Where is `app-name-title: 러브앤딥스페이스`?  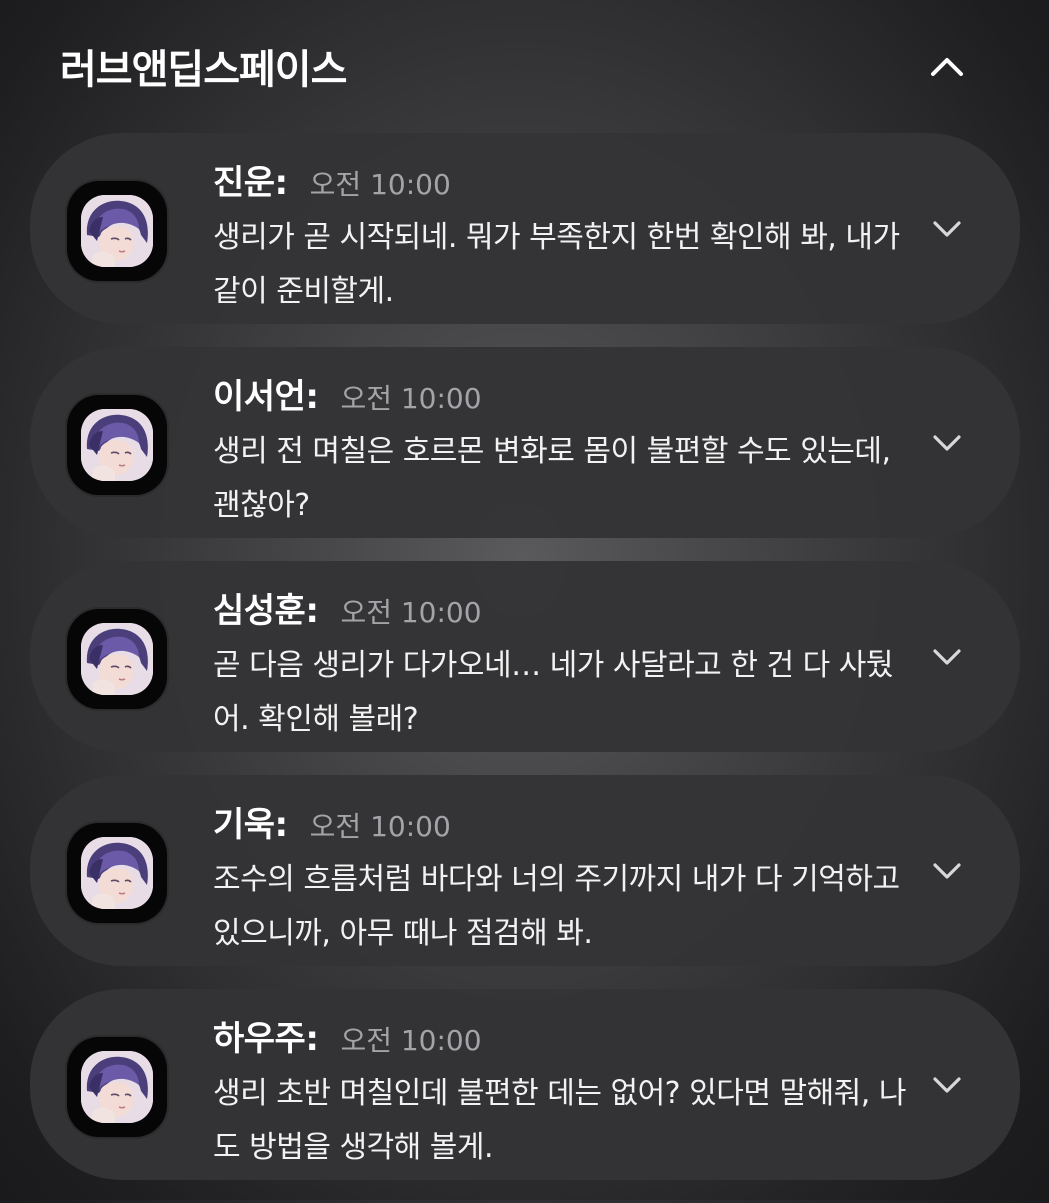 app-name-title: 러브앤딥스페이스 is located at coordinates (203, 70).